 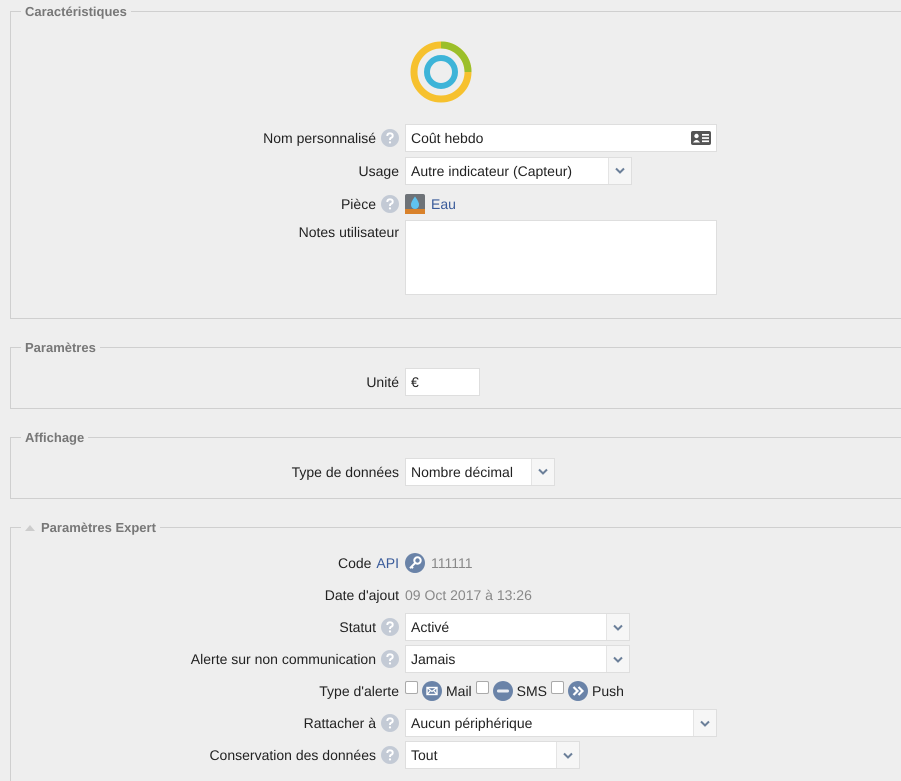 What do you see at coordinates (76, 11) in the screenshot?
I see `section-title: Caractéristiques` at bounding box center [76, 11].